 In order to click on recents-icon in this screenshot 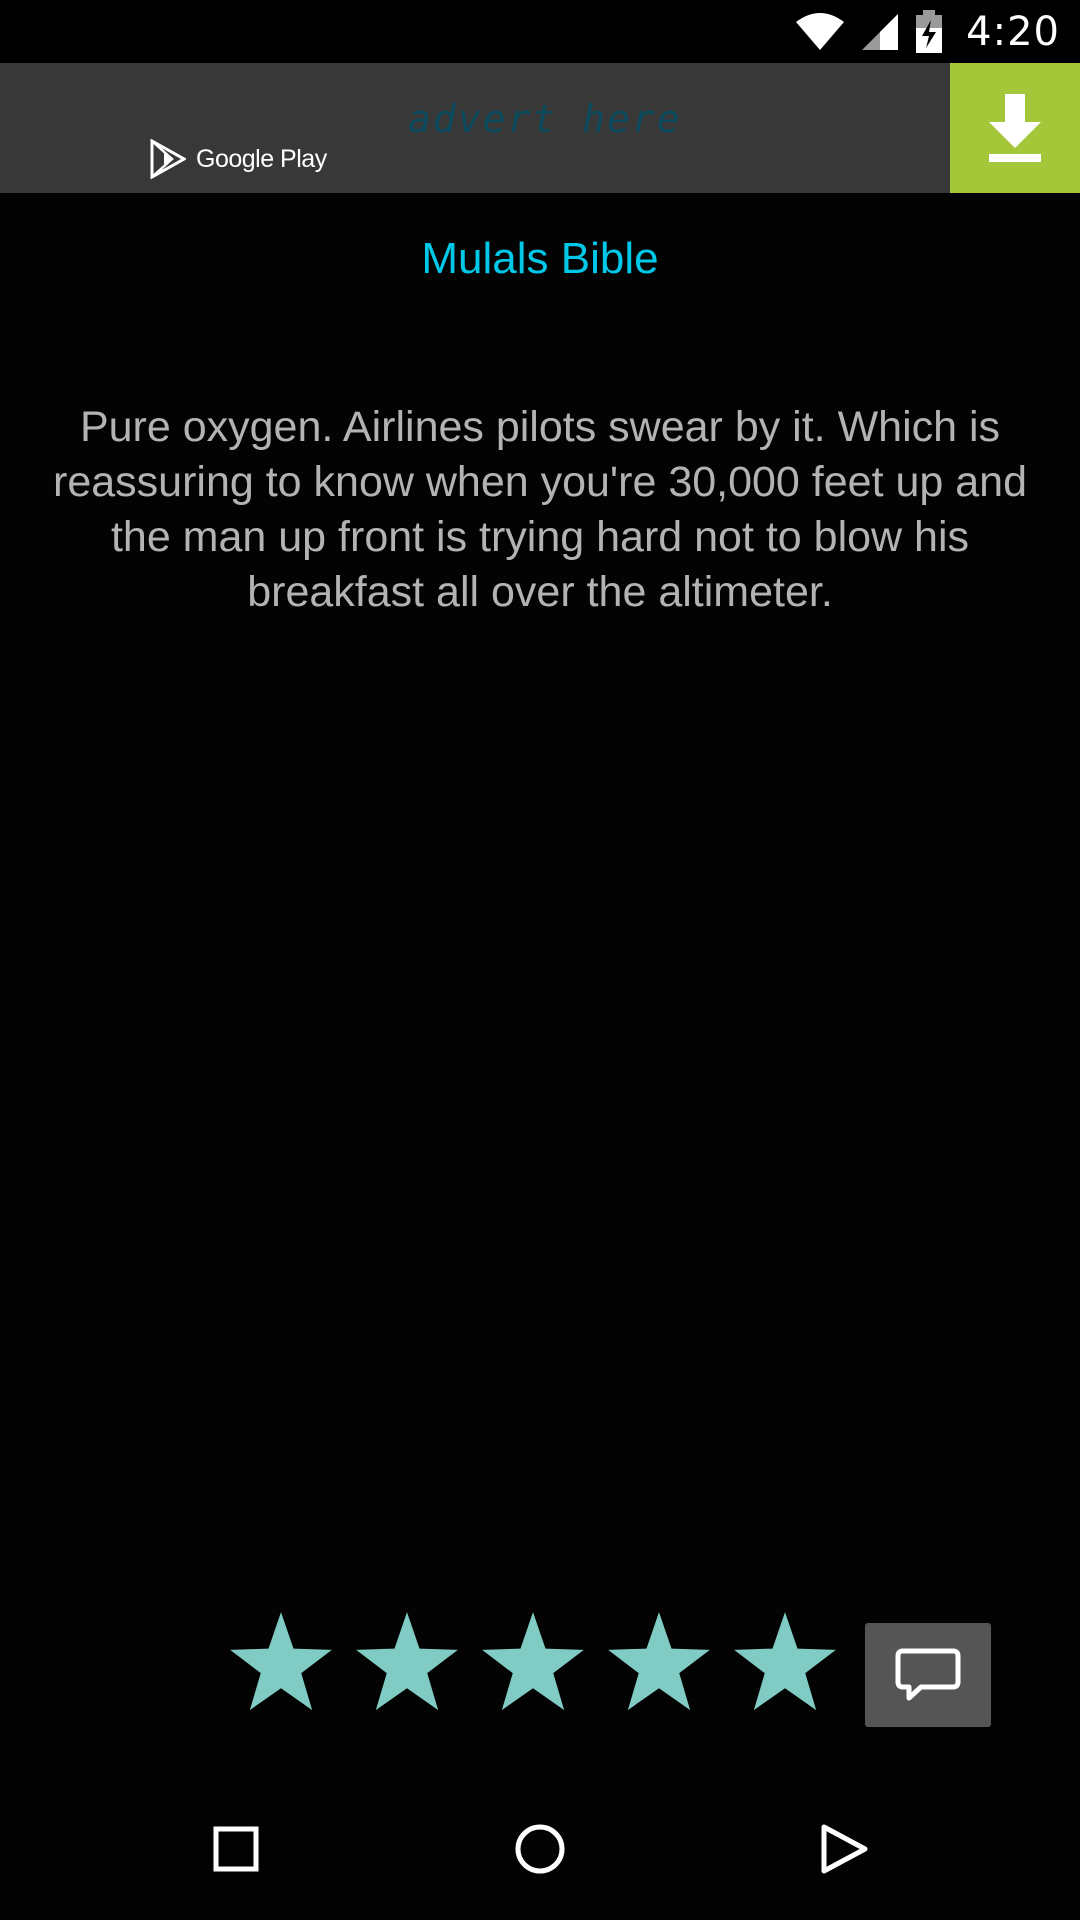, I will do `click(236, 1849)`.